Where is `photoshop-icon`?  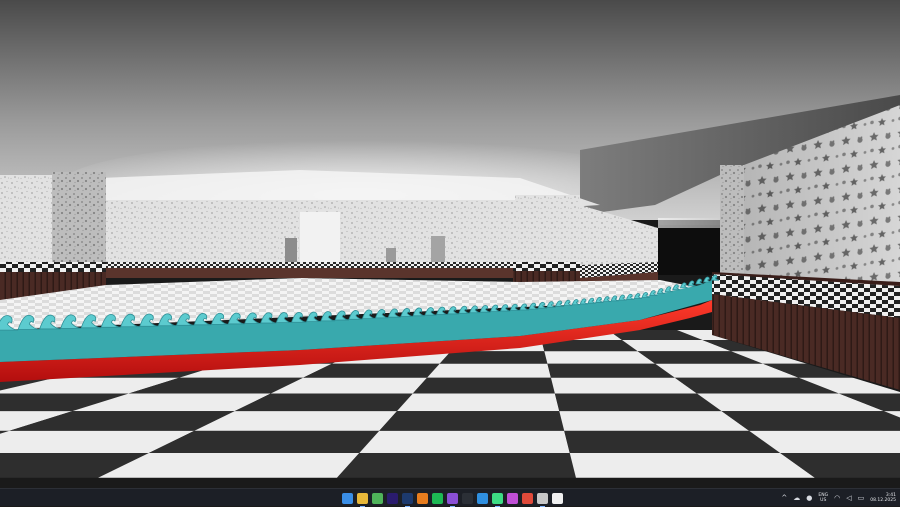 photoshop-icon is located at coordinates (407, 498).